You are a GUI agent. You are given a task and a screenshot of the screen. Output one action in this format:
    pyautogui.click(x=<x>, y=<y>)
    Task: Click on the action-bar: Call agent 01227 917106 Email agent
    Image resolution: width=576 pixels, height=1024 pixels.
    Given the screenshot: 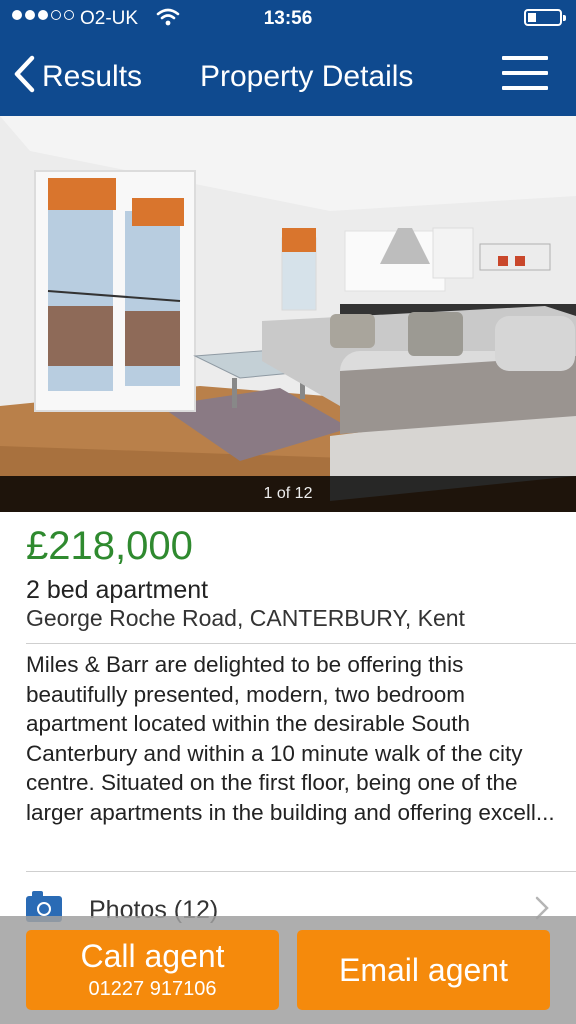 What is the action you would take?
    pyautogui.click(x=288, y=970)
    